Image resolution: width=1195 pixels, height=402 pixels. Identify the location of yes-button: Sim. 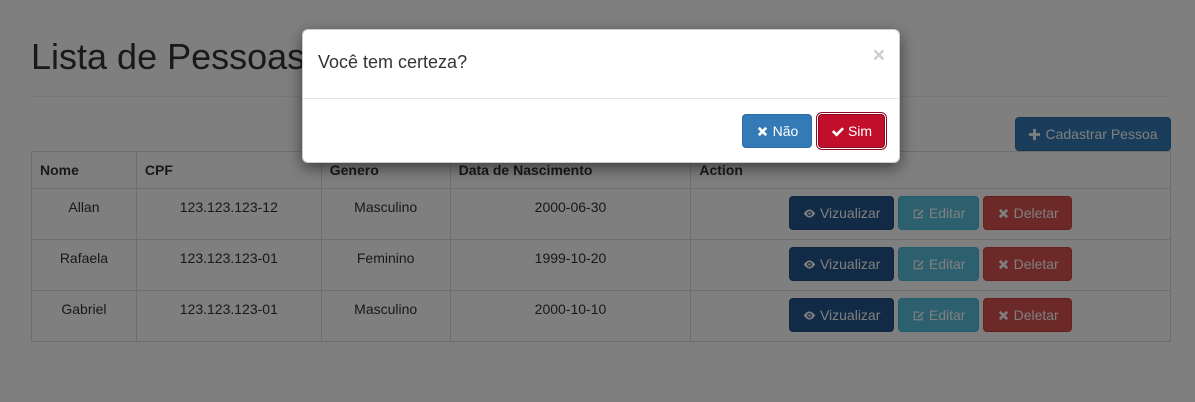
(851, 131).